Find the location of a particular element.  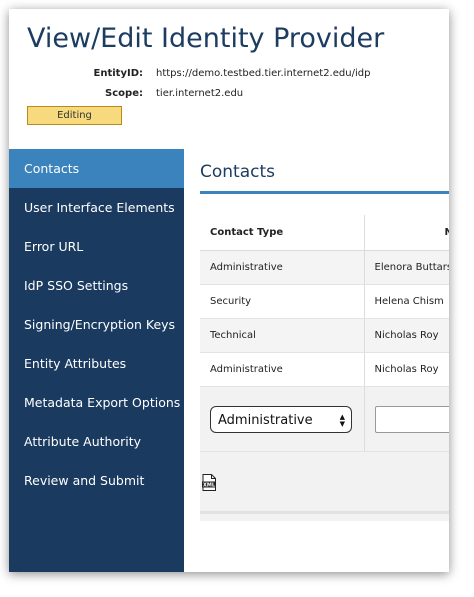

entity-id-label: EntityID: is located at coordinates (118, 73).